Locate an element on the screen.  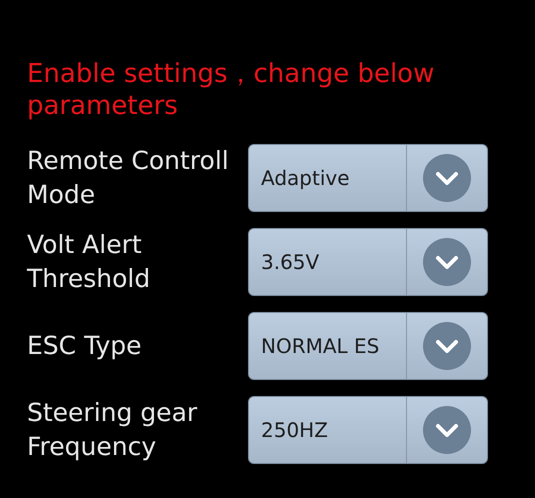
setting-label: ESC Type is located at coordinates (84, 346).